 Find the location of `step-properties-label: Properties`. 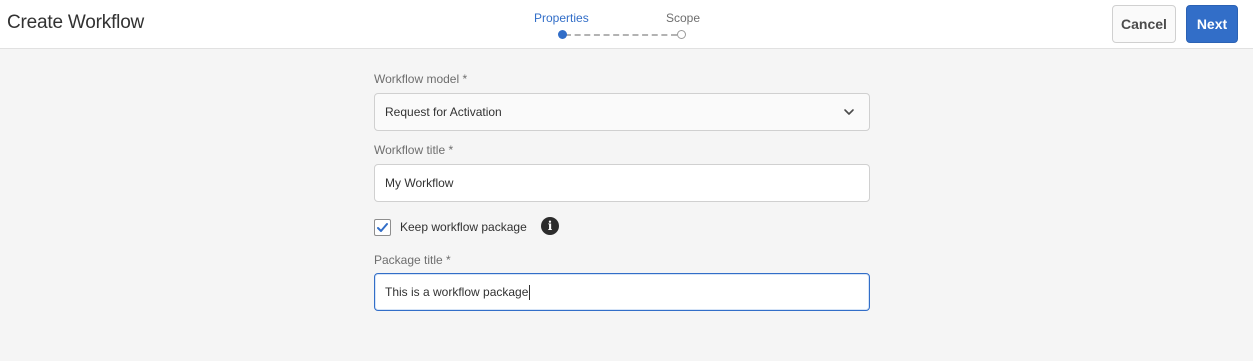

step-properties-label: Properties is located at coordinates (561, 18).